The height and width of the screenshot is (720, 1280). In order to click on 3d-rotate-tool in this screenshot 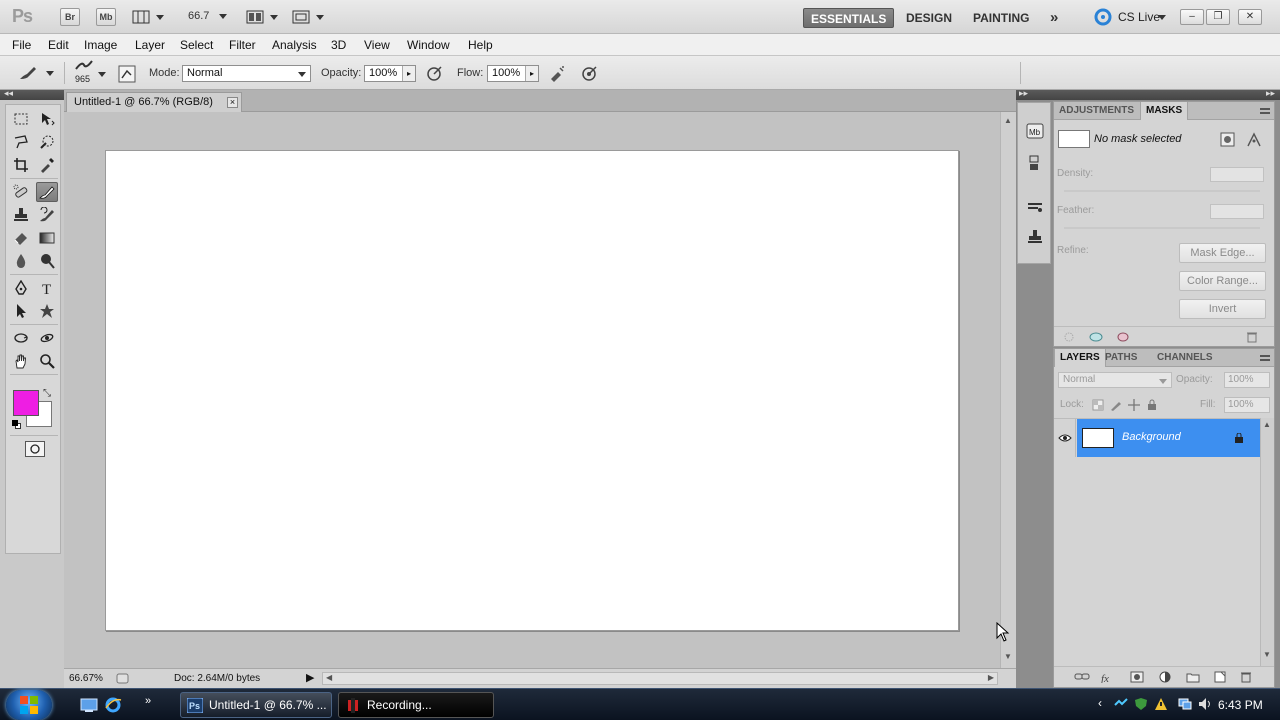, I will do `click(21, 338)`.